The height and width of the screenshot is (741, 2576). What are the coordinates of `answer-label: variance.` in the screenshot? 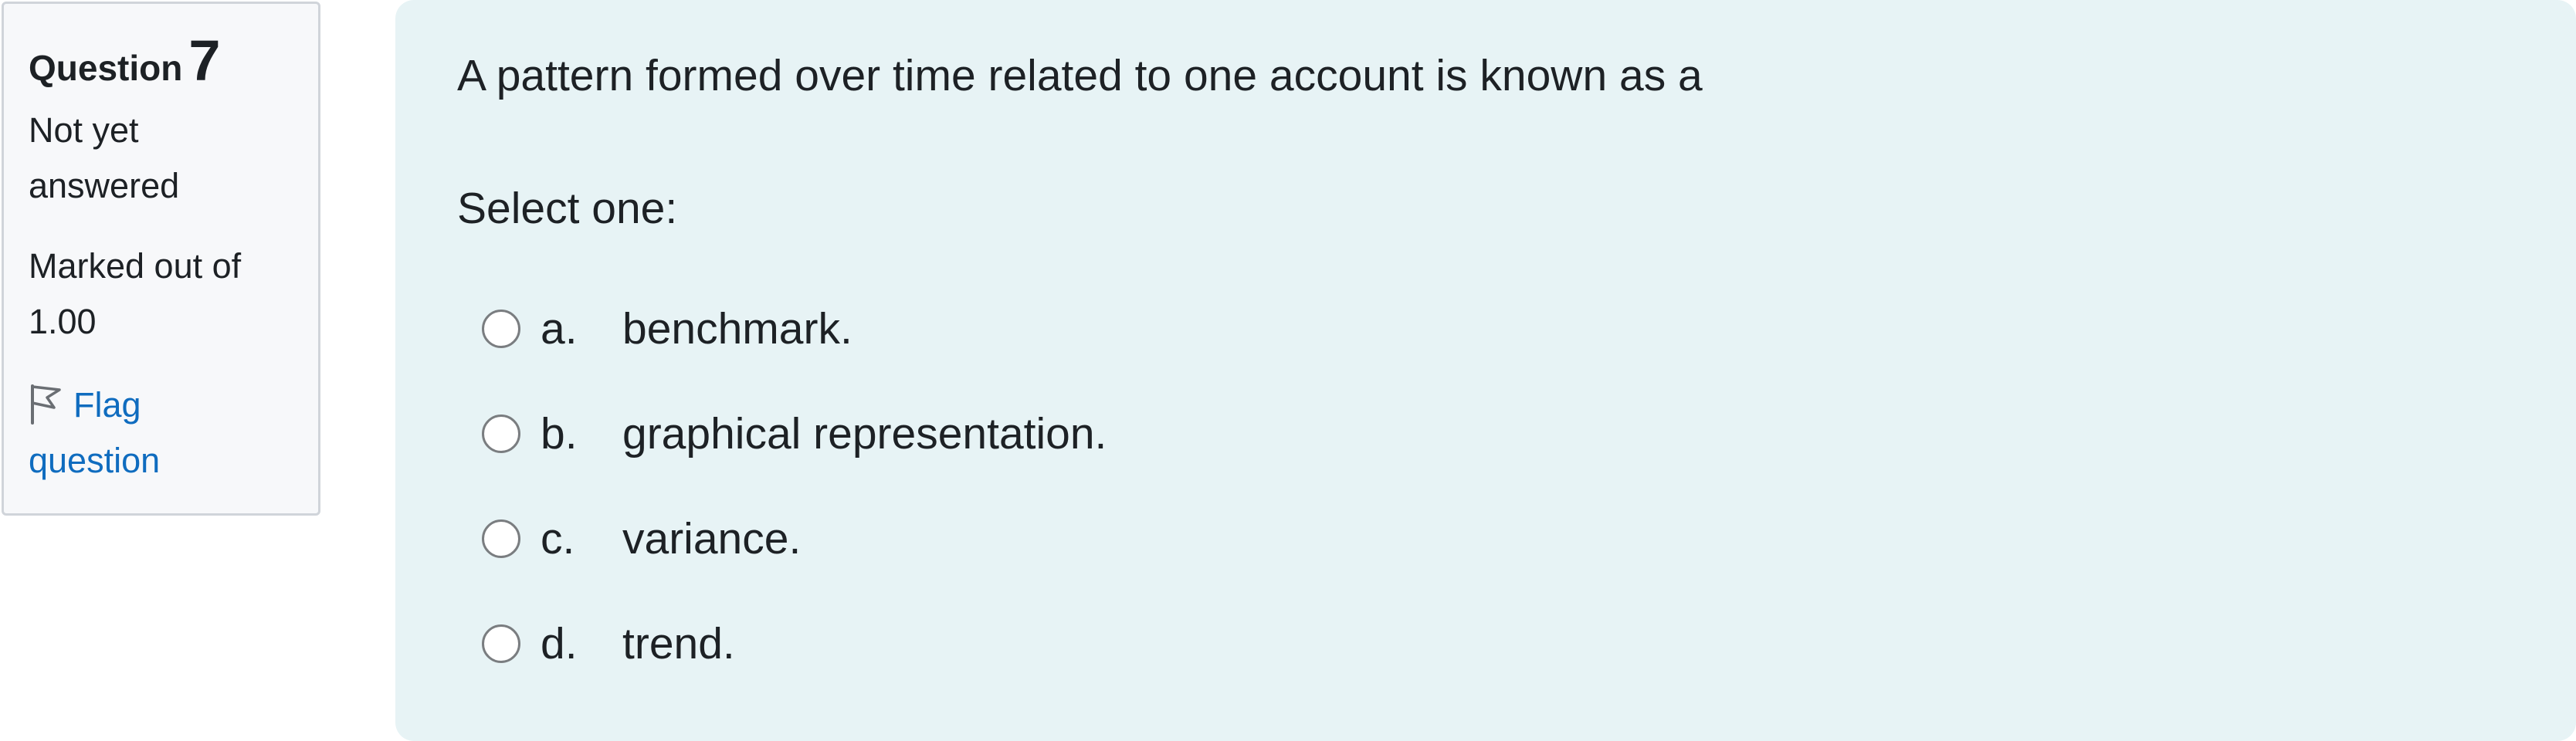 It's located at (711, 539).